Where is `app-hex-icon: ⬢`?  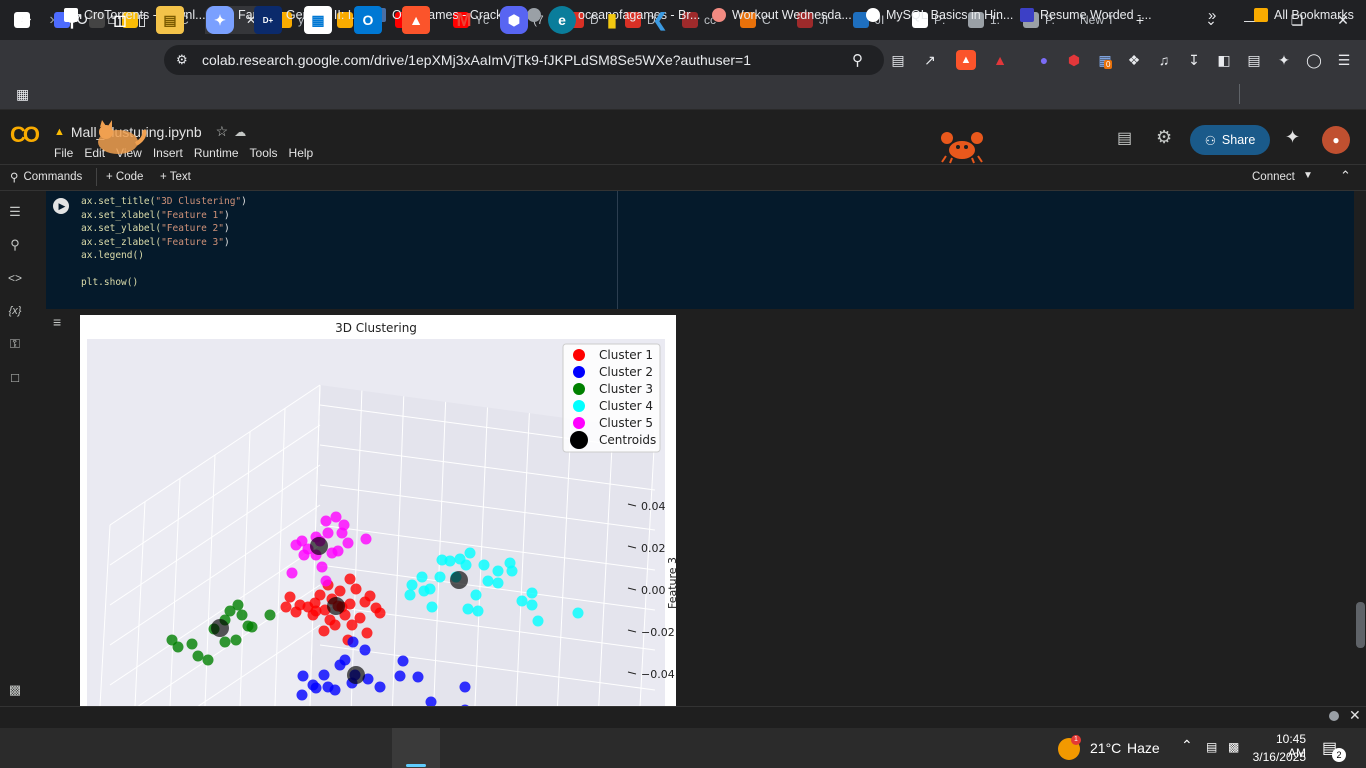 app-hex-icon: ⬢ is located at coordinates (514, 20).